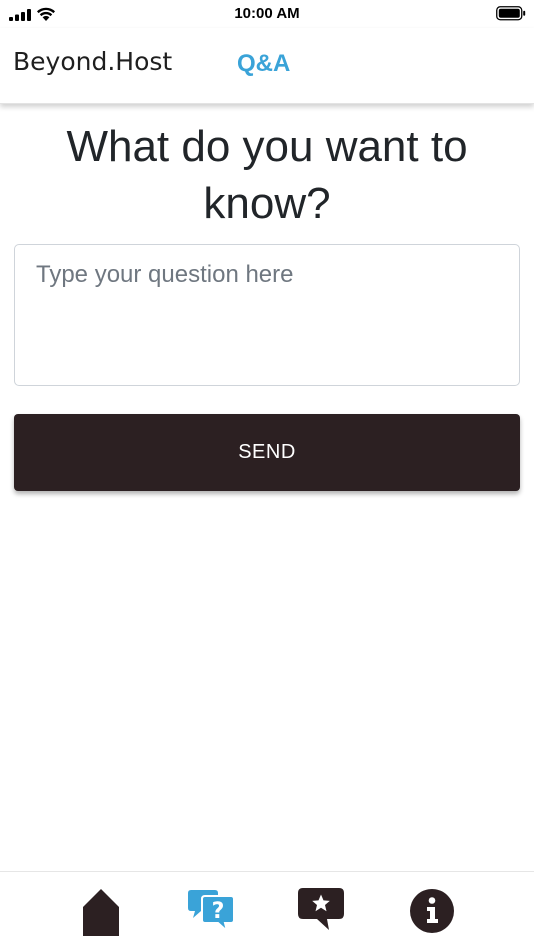 The height and width of the screenshot is (951, 534). What do you see at coordinates (267, 911) in the screenshot?
I see `bottom-tab-bar: ?` at bounding box center [267, 911].